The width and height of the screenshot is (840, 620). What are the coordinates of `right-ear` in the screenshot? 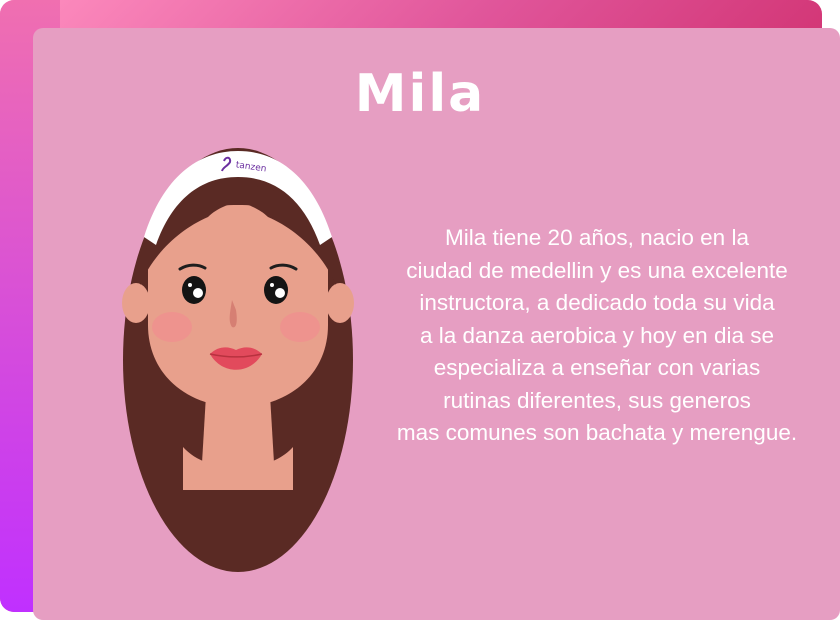 It's located at (340, 303).